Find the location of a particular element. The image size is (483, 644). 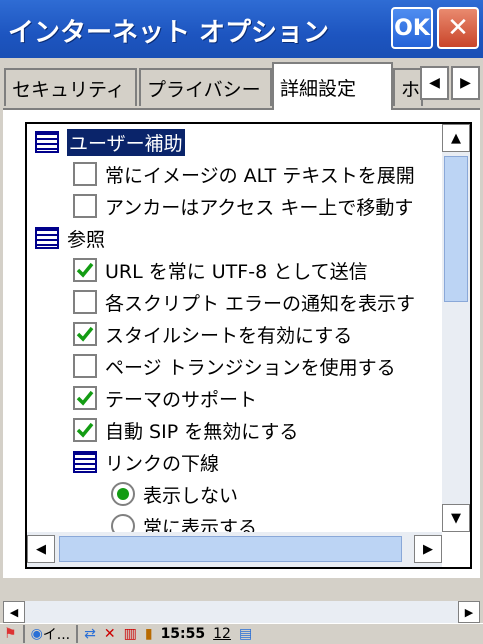

tree-item-never: 表示しない is located at coordinates (174, 494).